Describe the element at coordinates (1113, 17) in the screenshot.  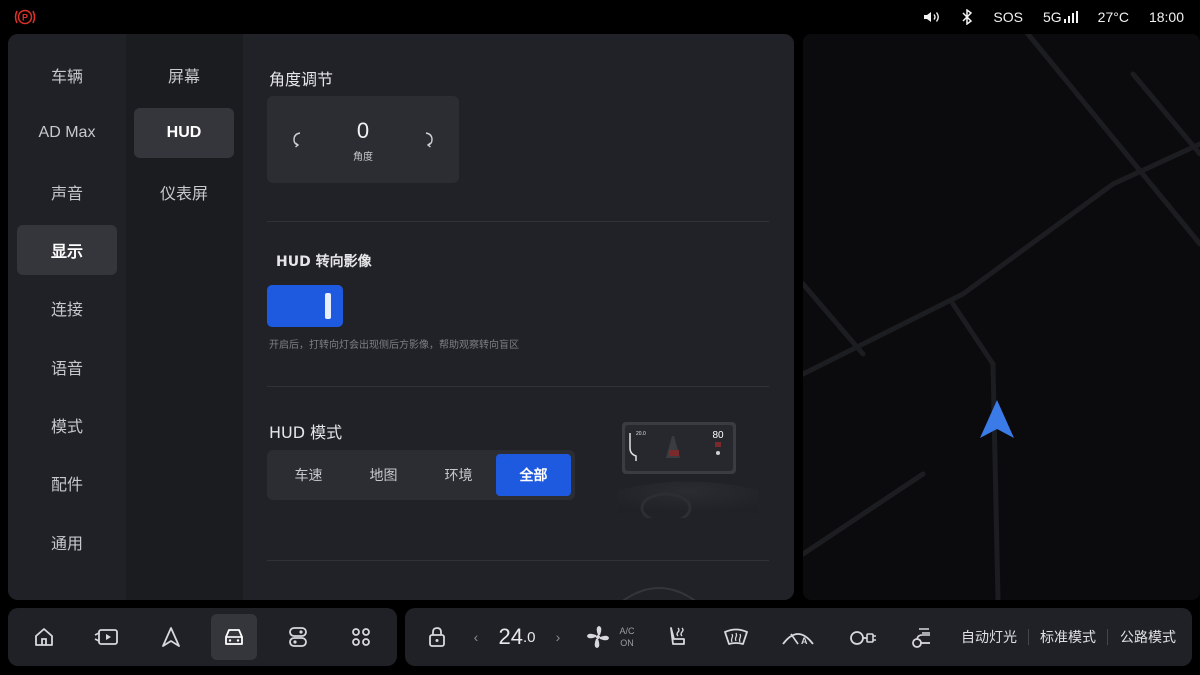
I see `outside-temperature: 27°C` at that location.